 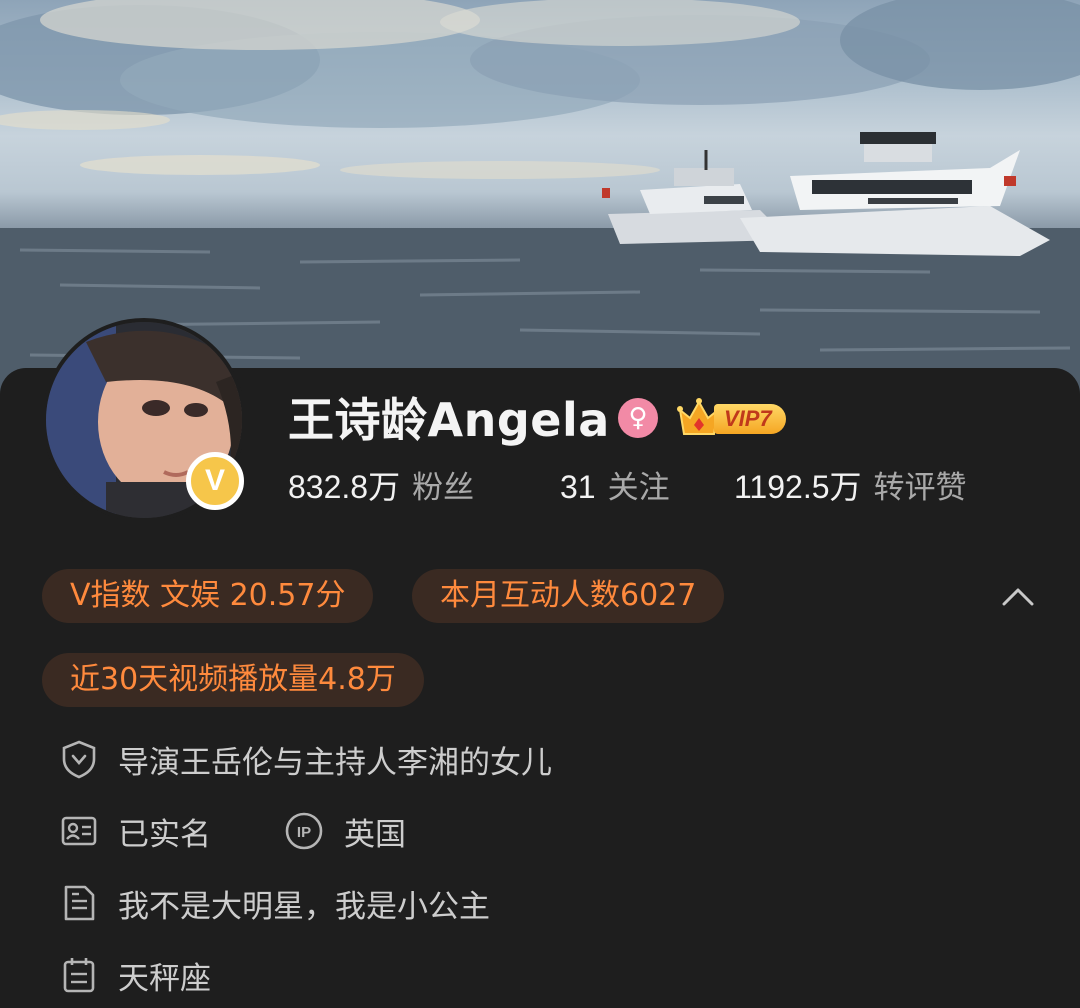 I want to click on calendar-icon, so click(x=79, y=975).